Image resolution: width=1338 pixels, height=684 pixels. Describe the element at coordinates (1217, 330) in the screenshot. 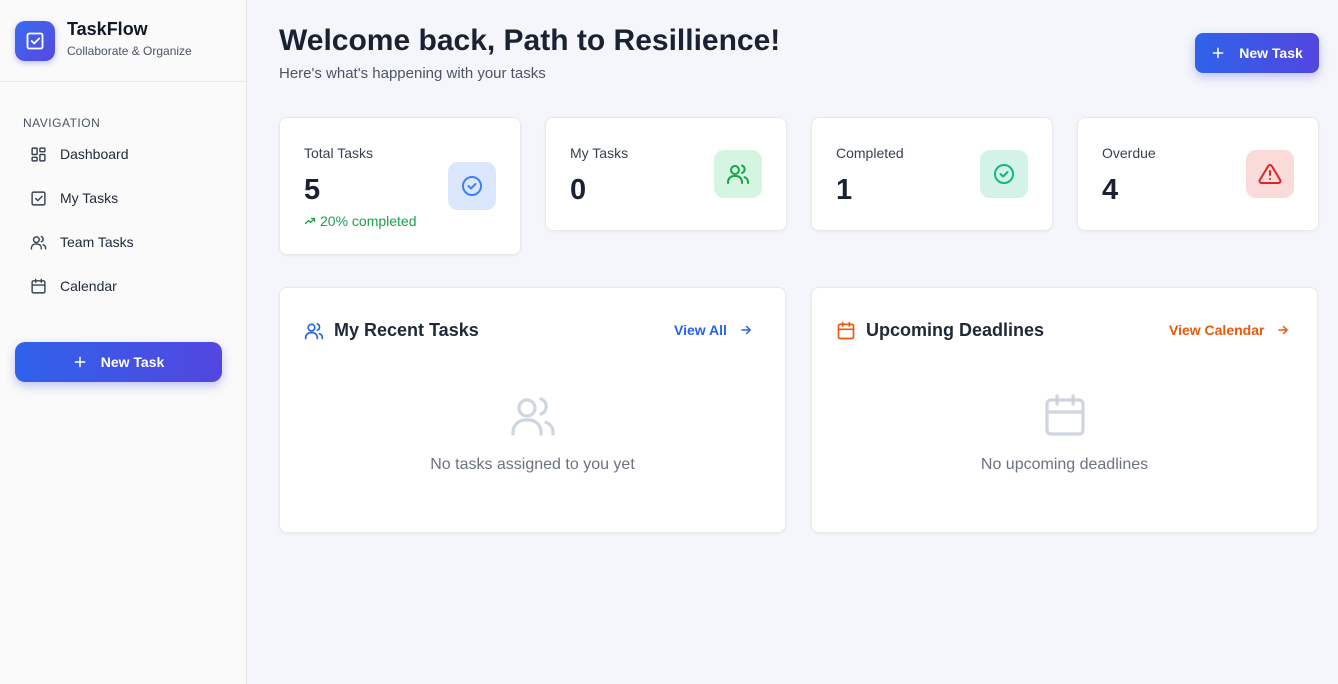

I see `view-calendar-label: View Calendar` at that location.